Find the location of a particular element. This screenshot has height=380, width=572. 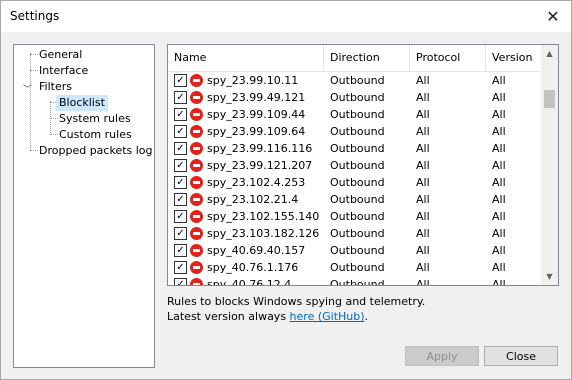

tree-item-dropped-packets-log: Dropped packets log is located at coordinates (96, 151).